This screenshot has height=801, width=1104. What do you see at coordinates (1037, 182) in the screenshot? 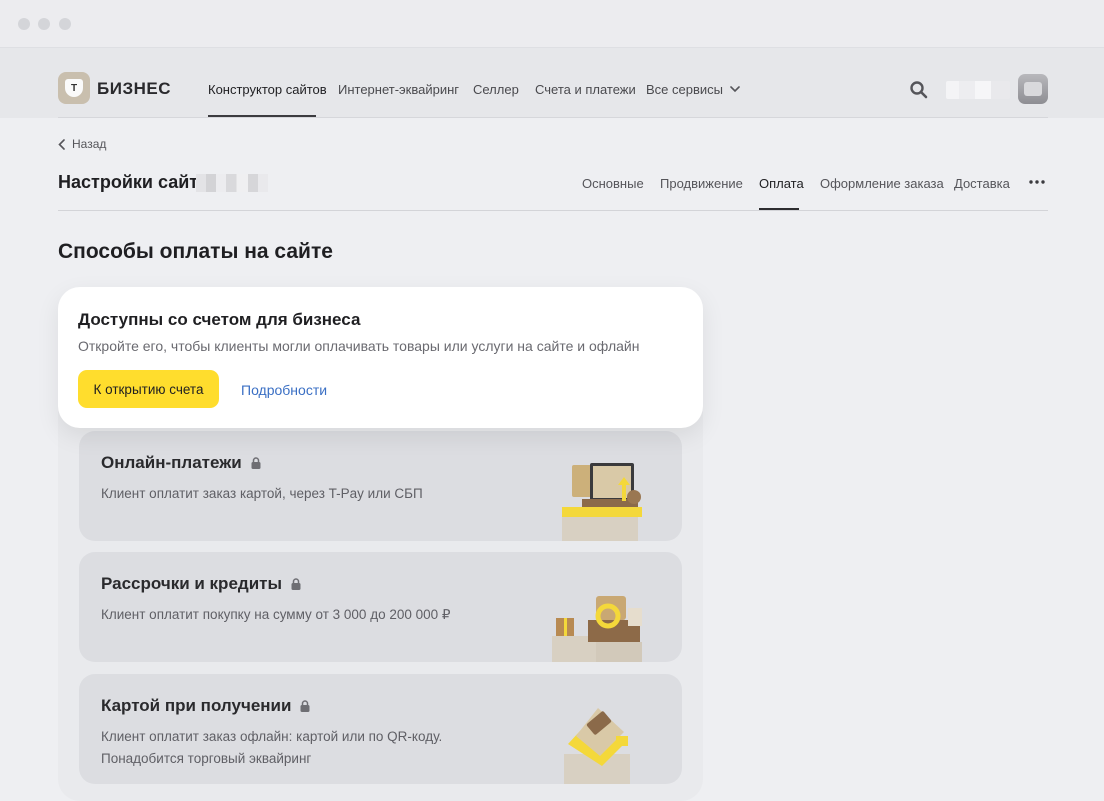
I see `more-icon` at bounding box center [1037, 182].